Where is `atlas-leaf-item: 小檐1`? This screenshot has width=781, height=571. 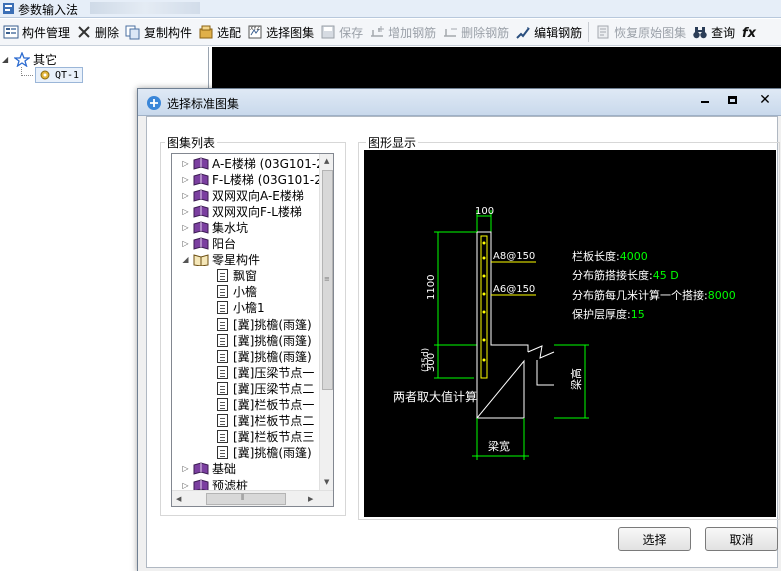 atlas-leaf-item: 小檐1 is located at coordinates (218, 308).